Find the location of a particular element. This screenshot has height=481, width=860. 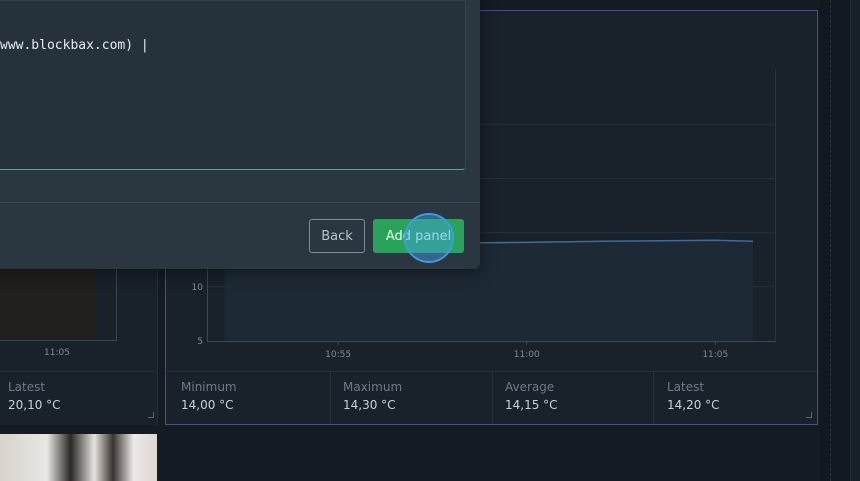

x-tick-label: 10:55 is located at coordinates (338, 355).